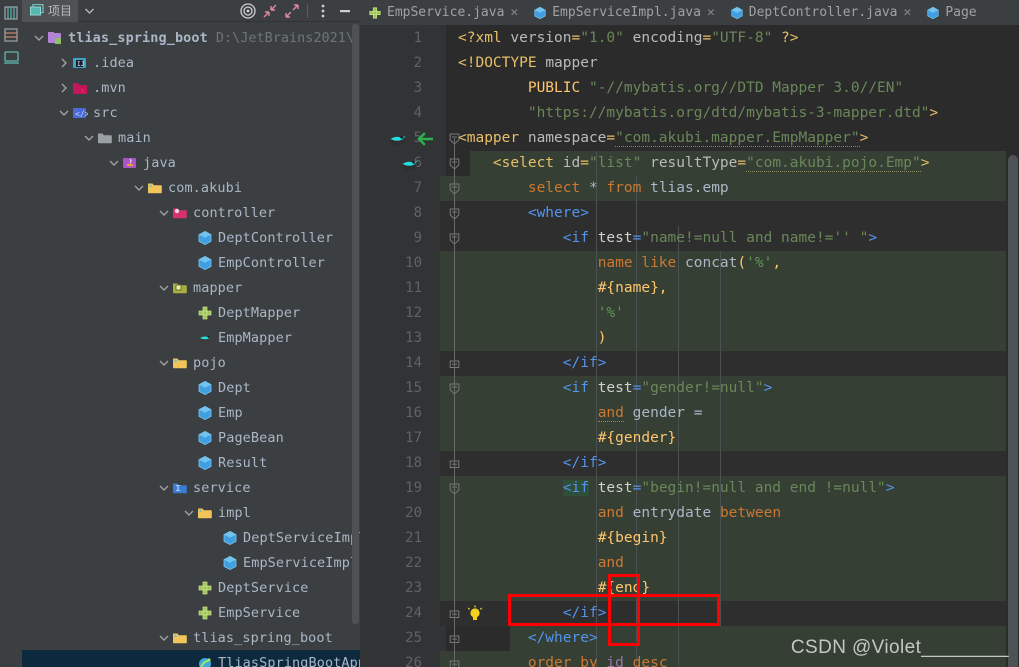 This screenshot has width=1019, height=667. I want to click on collapse-arrows-icon, so click(270, 11).